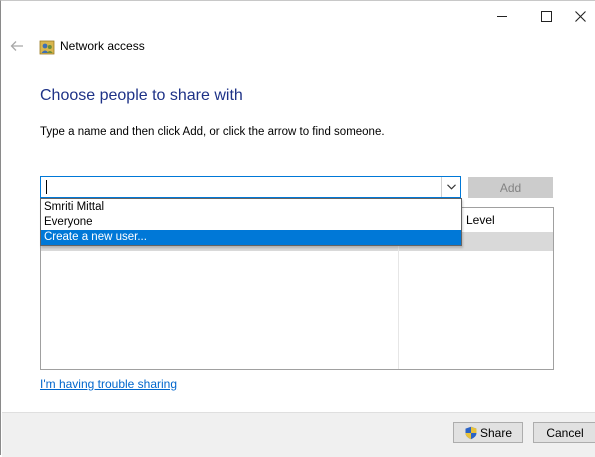  I want to click on page-heading: Choose people to share with, so click(141, 95).